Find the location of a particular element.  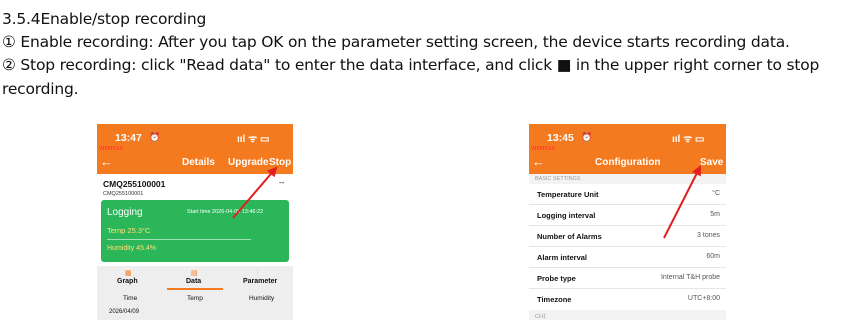

section-heading: 3.5.4Enable/stop recording is located at coordinates (104, 19).